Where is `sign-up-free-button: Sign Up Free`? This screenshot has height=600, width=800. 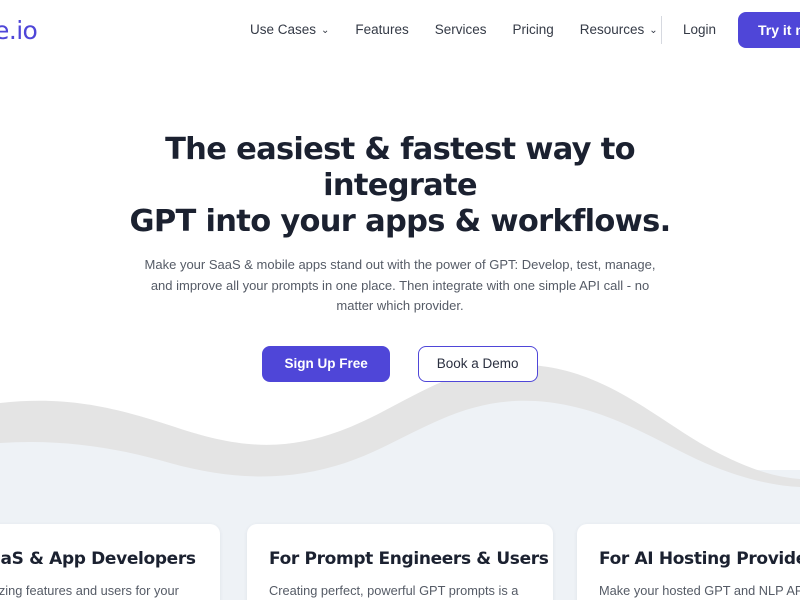
sign-up-free-button: Sign Up Free is located at coordinates (326, 363).